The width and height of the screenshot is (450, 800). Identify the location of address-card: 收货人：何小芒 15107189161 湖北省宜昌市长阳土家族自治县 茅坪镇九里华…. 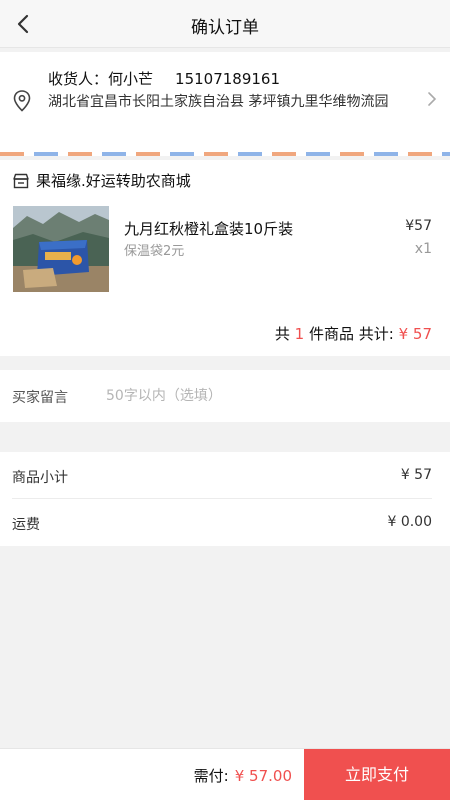
(225, 104).